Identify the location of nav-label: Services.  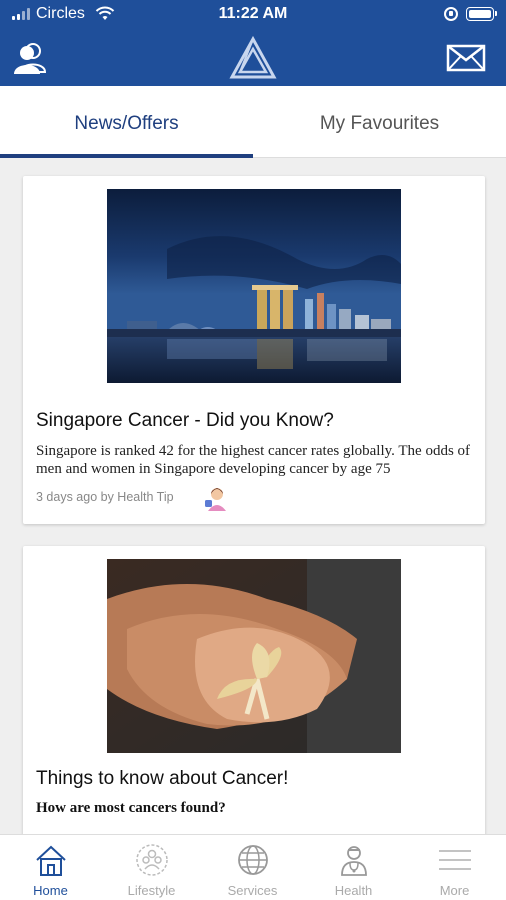
(252, 890).